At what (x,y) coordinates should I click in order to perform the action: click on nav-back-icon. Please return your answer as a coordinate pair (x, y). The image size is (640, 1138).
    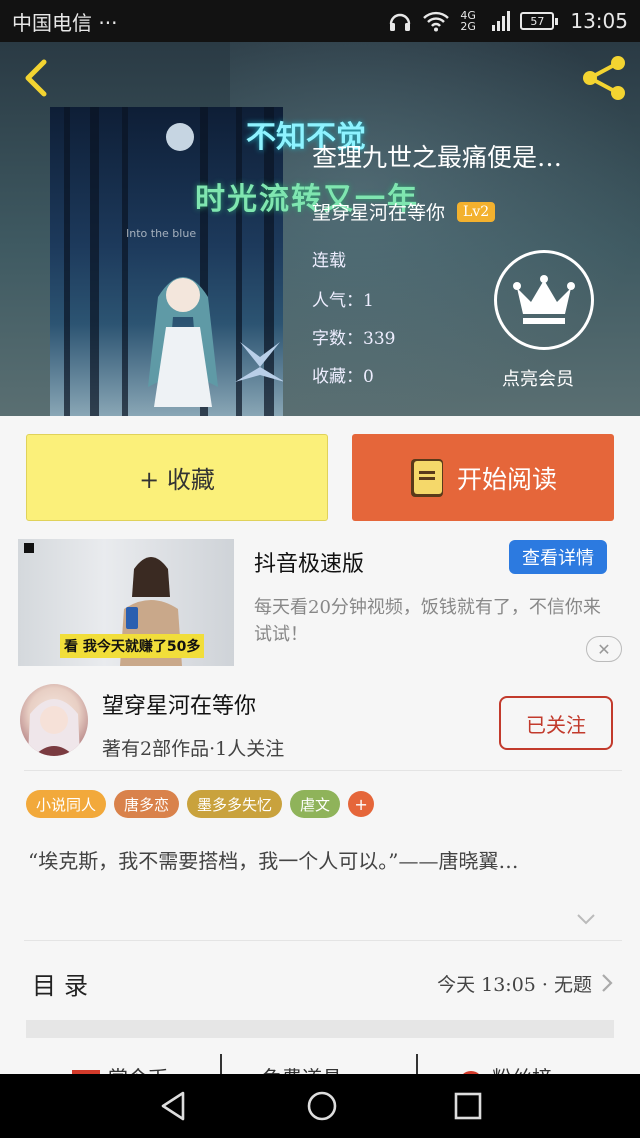
    Looking at the image, I should click on (174, 1106).